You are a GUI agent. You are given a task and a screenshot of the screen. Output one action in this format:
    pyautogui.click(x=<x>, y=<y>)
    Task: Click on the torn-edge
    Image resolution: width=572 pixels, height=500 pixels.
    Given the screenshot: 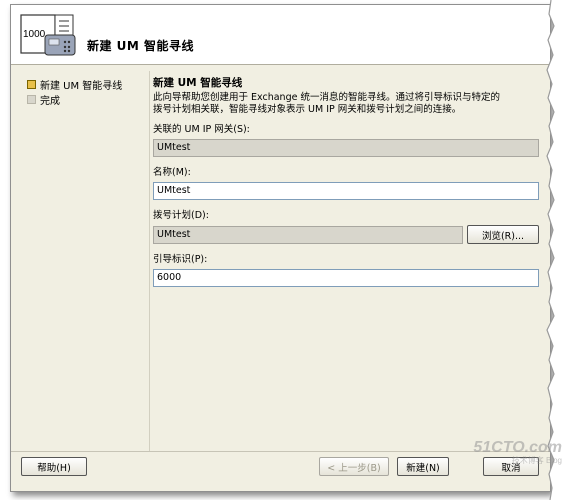 What is the action you would take?
    pyautogui.click(x=559, y=250)
    